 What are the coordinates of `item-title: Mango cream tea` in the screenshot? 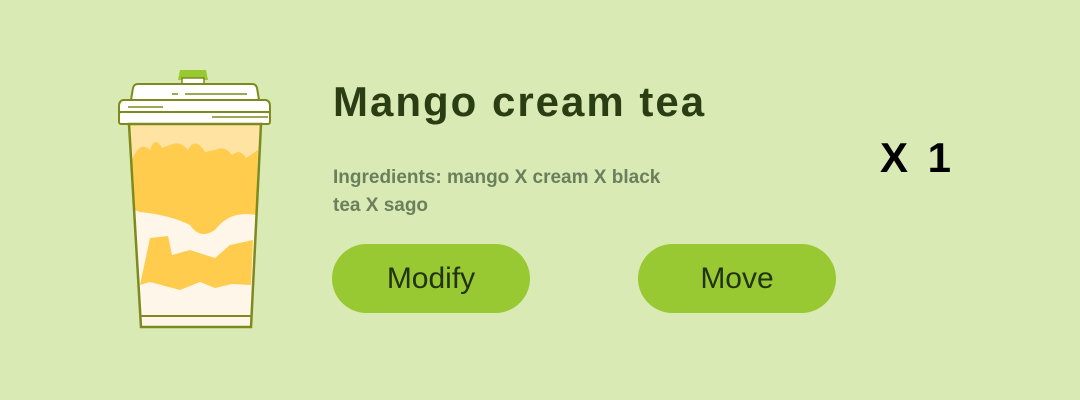 It's located at (520, 101).